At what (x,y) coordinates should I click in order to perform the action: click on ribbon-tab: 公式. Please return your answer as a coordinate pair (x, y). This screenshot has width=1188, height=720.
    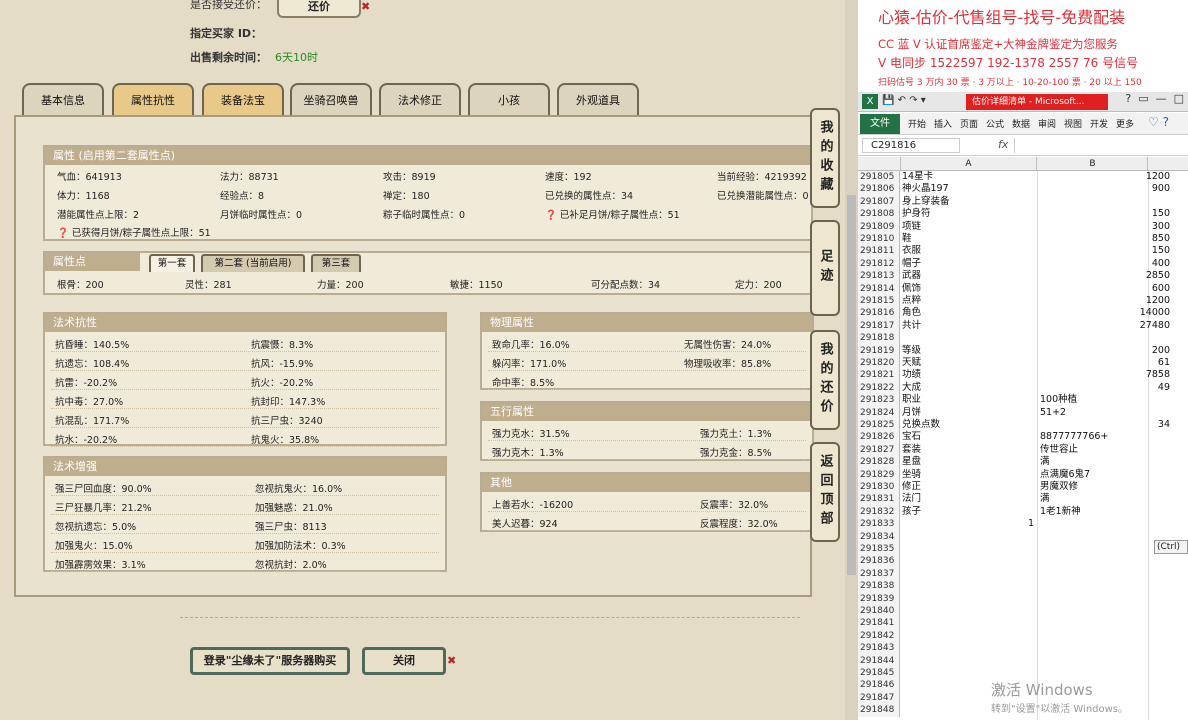
    Looking at the image, I should click on (995, 123).